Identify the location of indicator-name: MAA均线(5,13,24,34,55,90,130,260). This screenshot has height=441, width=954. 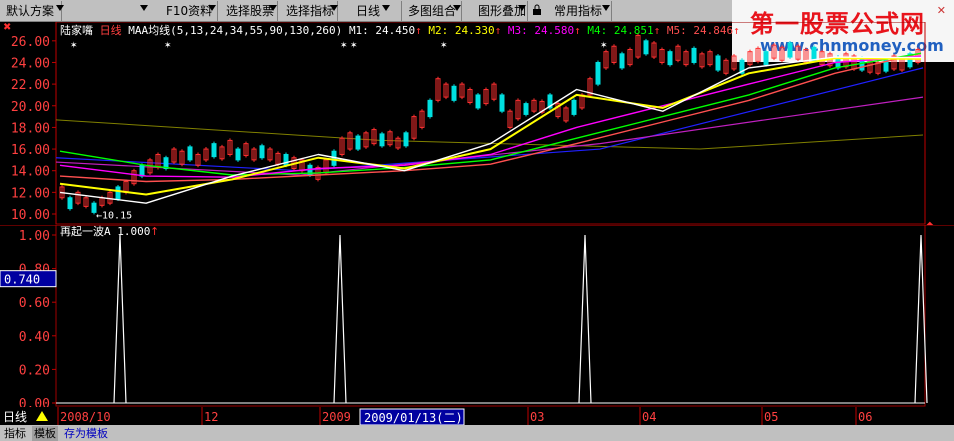
(238, 30).